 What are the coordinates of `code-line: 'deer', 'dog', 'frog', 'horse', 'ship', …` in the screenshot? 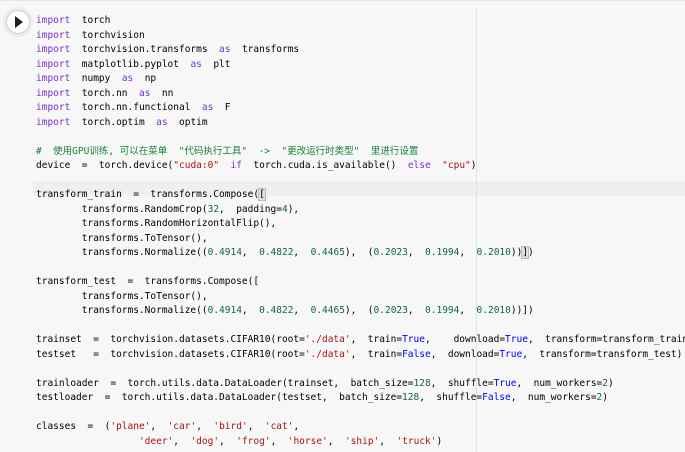 It's located at (360, 442).